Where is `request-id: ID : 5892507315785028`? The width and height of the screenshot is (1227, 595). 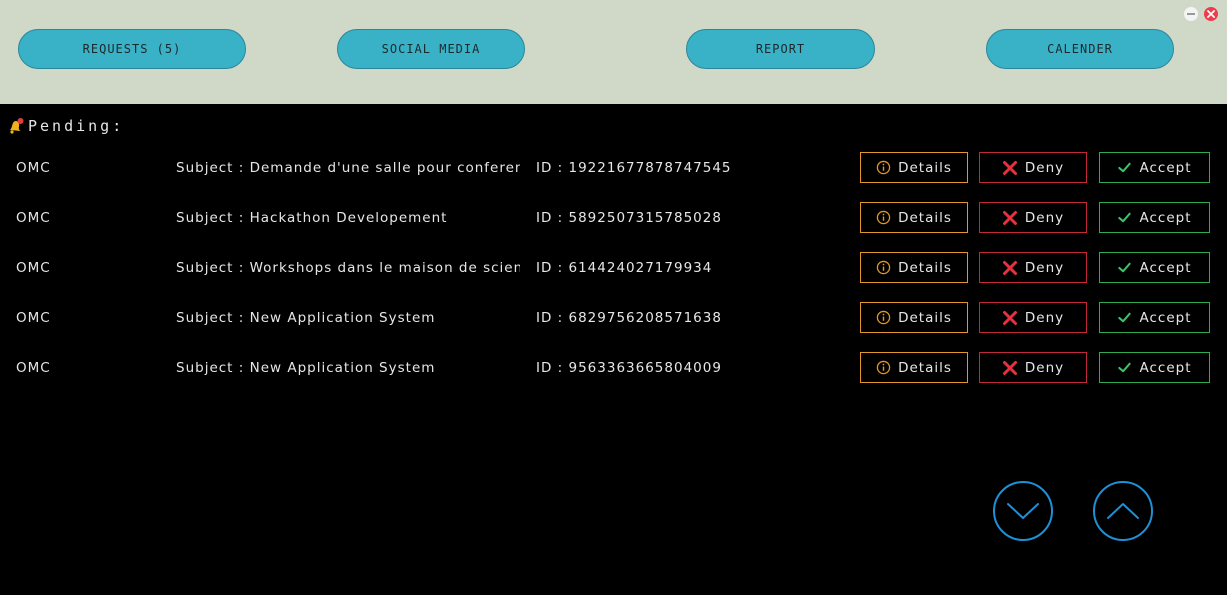 request-id: ID : 5892507315785028 is located at coordinates (629, 218).